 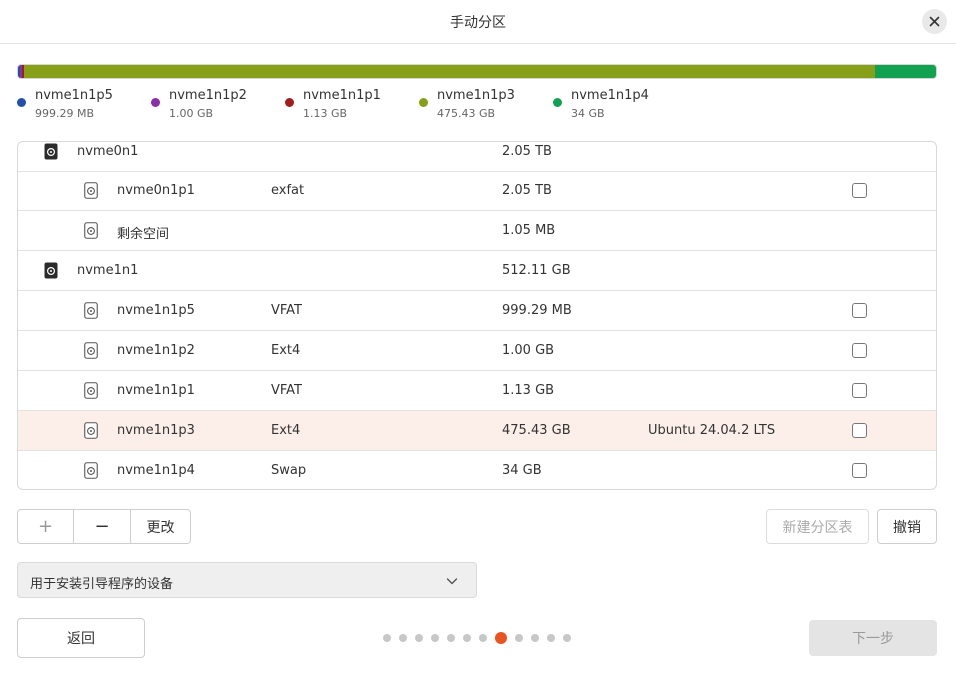 What do you see at coordinates (108, 270) in the screenshot?
I see `partition-name: nvme1n1` at bounding box center [108, 270].